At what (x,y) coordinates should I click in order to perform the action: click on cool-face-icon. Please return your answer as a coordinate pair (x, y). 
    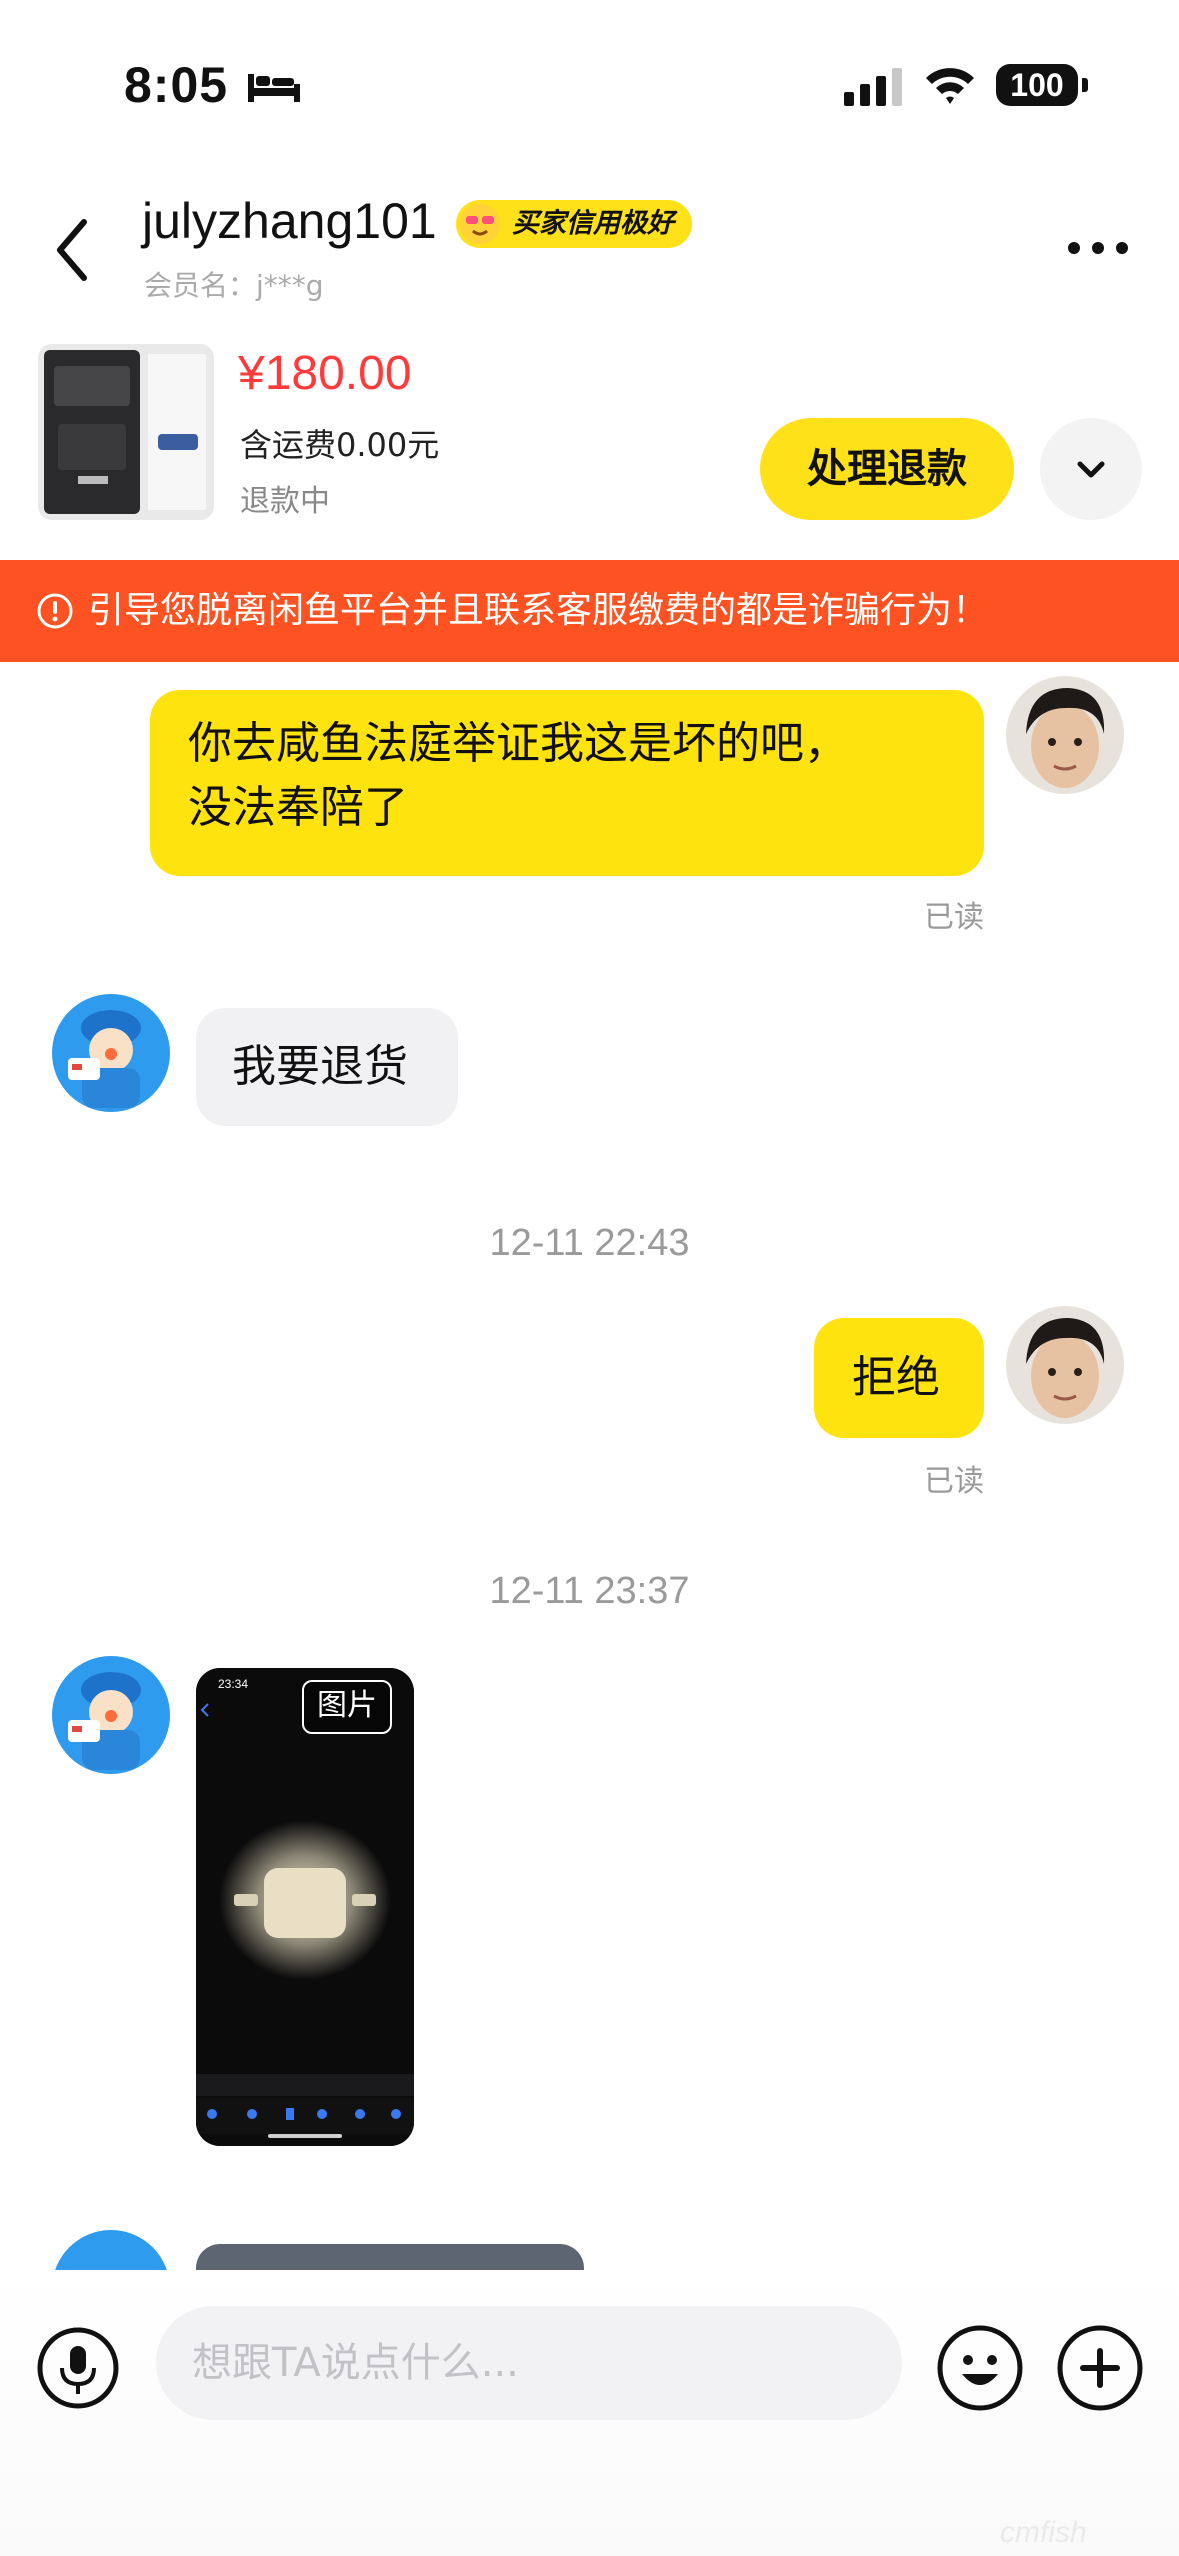
    Looking at the image, I should click on (480, 224).